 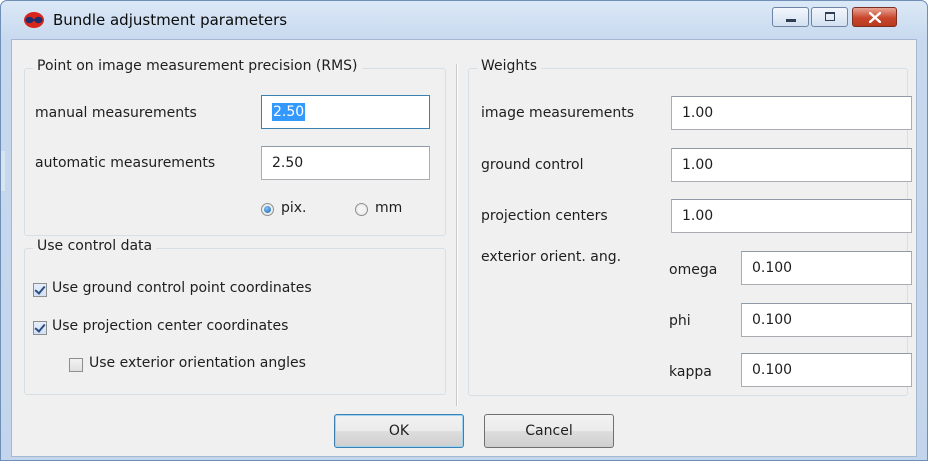 What do you see at coordinates (551, 257) in the screenshot?
I see `exterior-orient-angles-label: exterior orient. ang.` at bounding box center [551, 257].